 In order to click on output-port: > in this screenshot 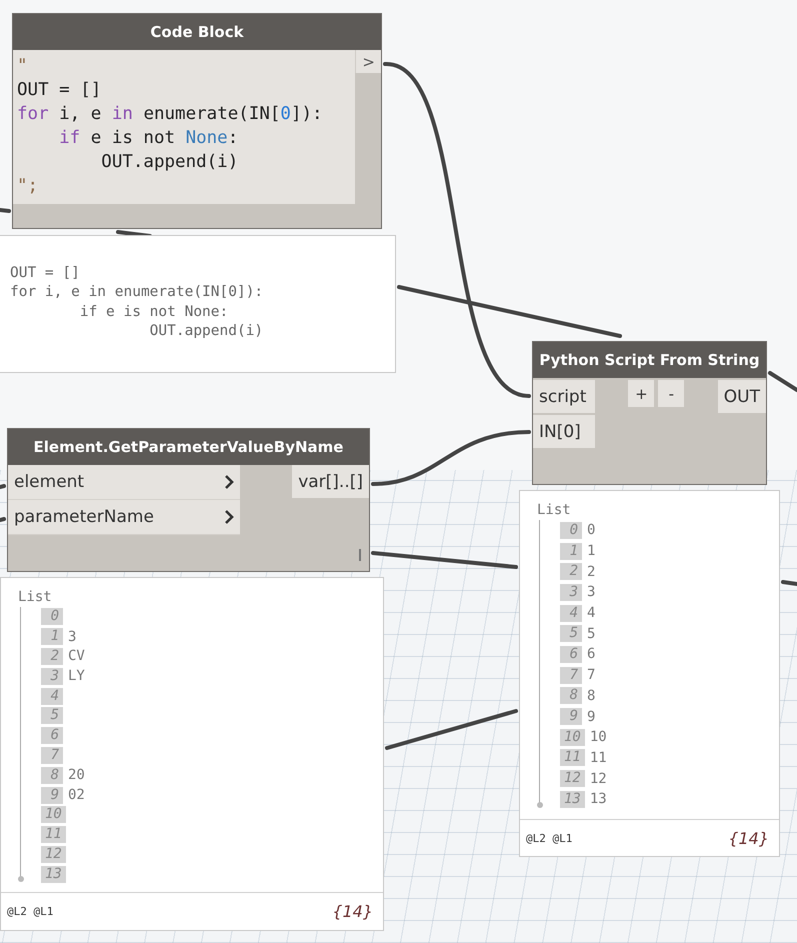, I will do `click(368, 61)`.